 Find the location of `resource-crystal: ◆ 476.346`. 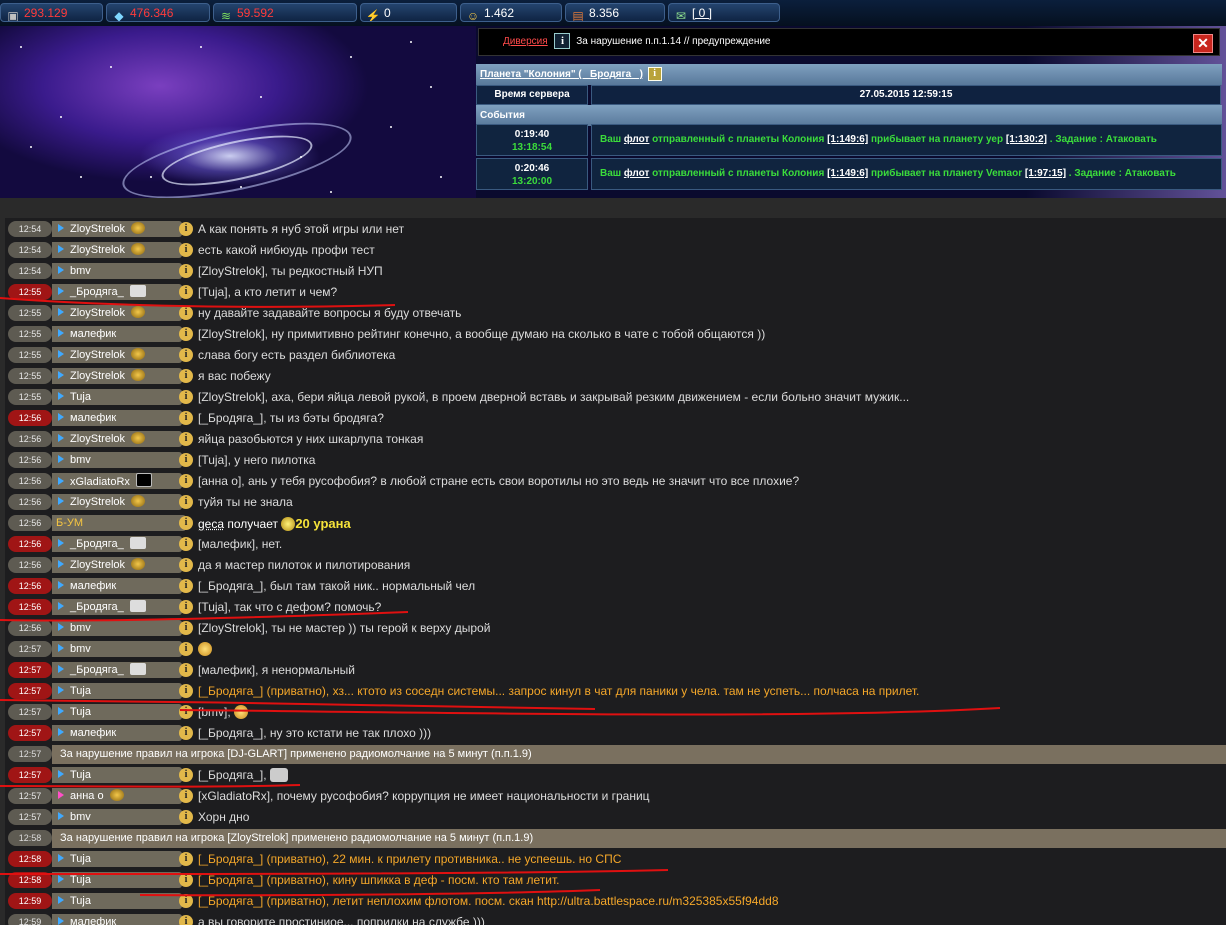

resource-crystal: ◆ 476.346 is located at coordinates (158, 12).